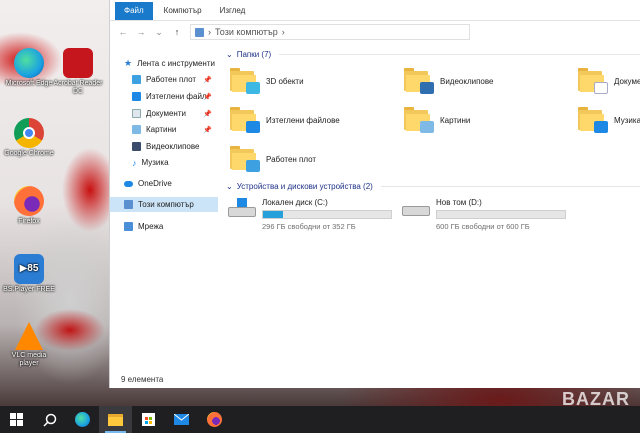 The width and height of the screenshot is (640, 433). I want to click on divider, so click(459, 54).